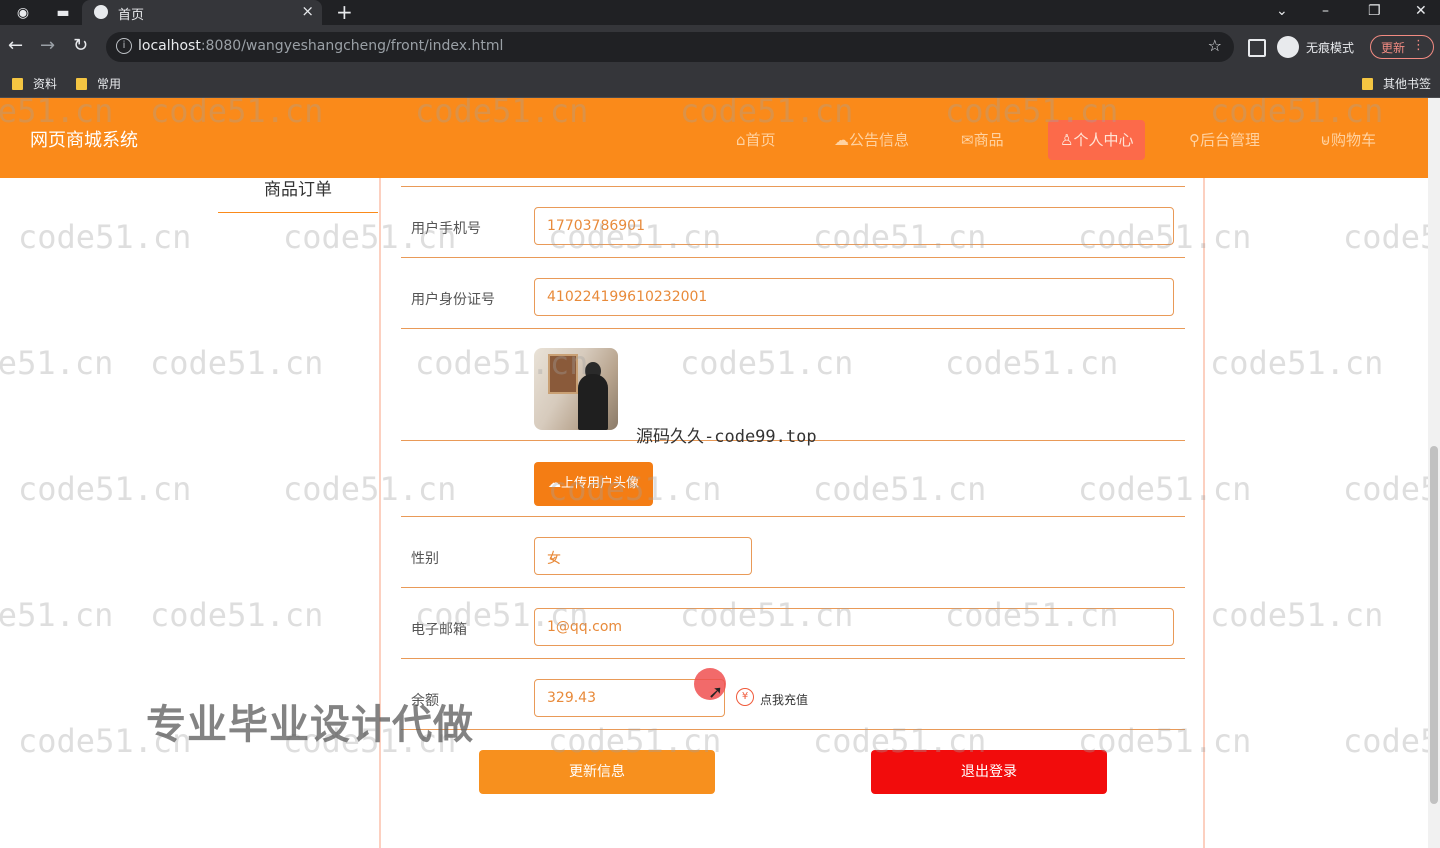 The image size is (1440, 848). What do you see at coordinates (63, 13) in the screenshot?
I see `tab-list-icon: ▬` at bounding box center [63, 13].